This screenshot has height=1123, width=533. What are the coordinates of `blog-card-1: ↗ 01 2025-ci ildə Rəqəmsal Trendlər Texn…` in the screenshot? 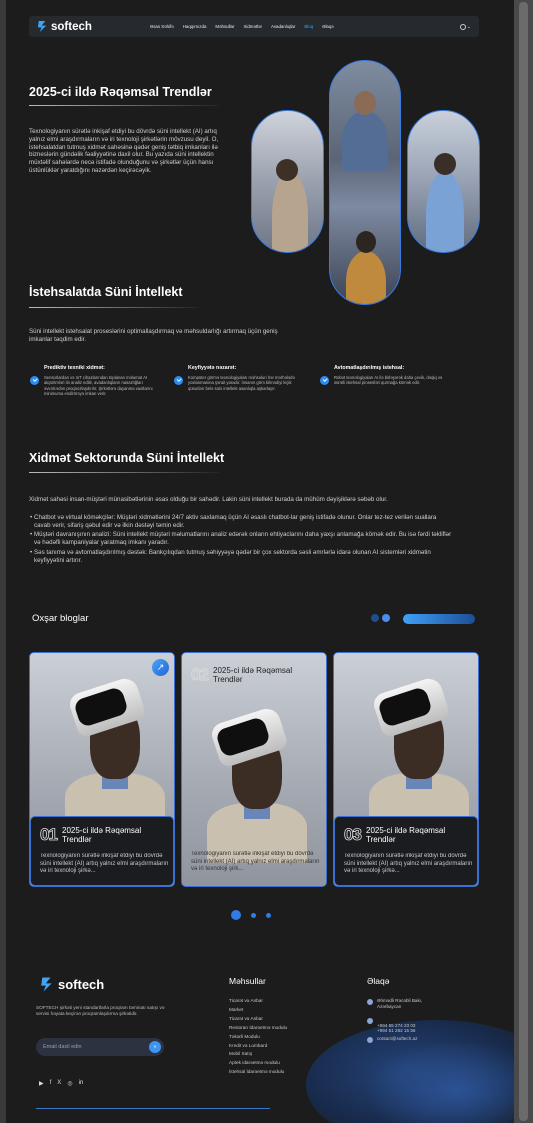 It's located at (102, 769).